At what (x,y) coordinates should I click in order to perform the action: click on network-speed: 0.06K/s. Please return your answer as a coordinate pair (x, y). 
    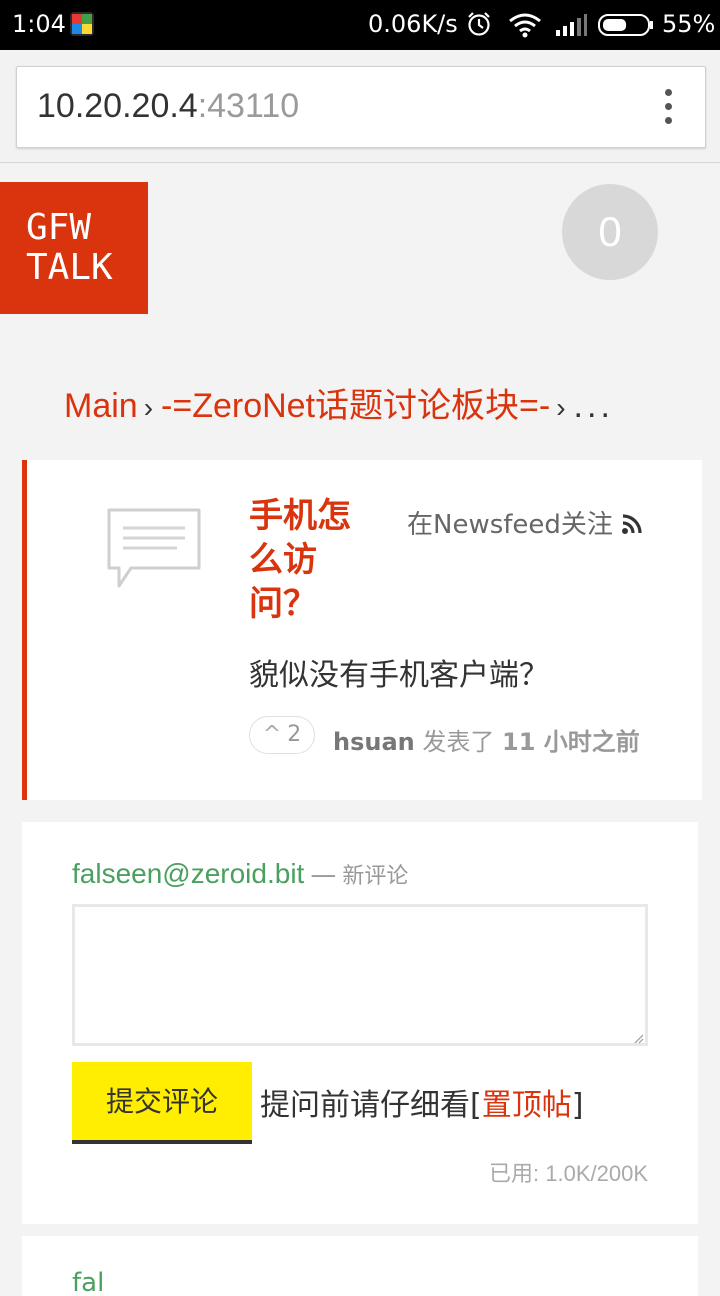
    Looking at the image, I should click on (413, 24).